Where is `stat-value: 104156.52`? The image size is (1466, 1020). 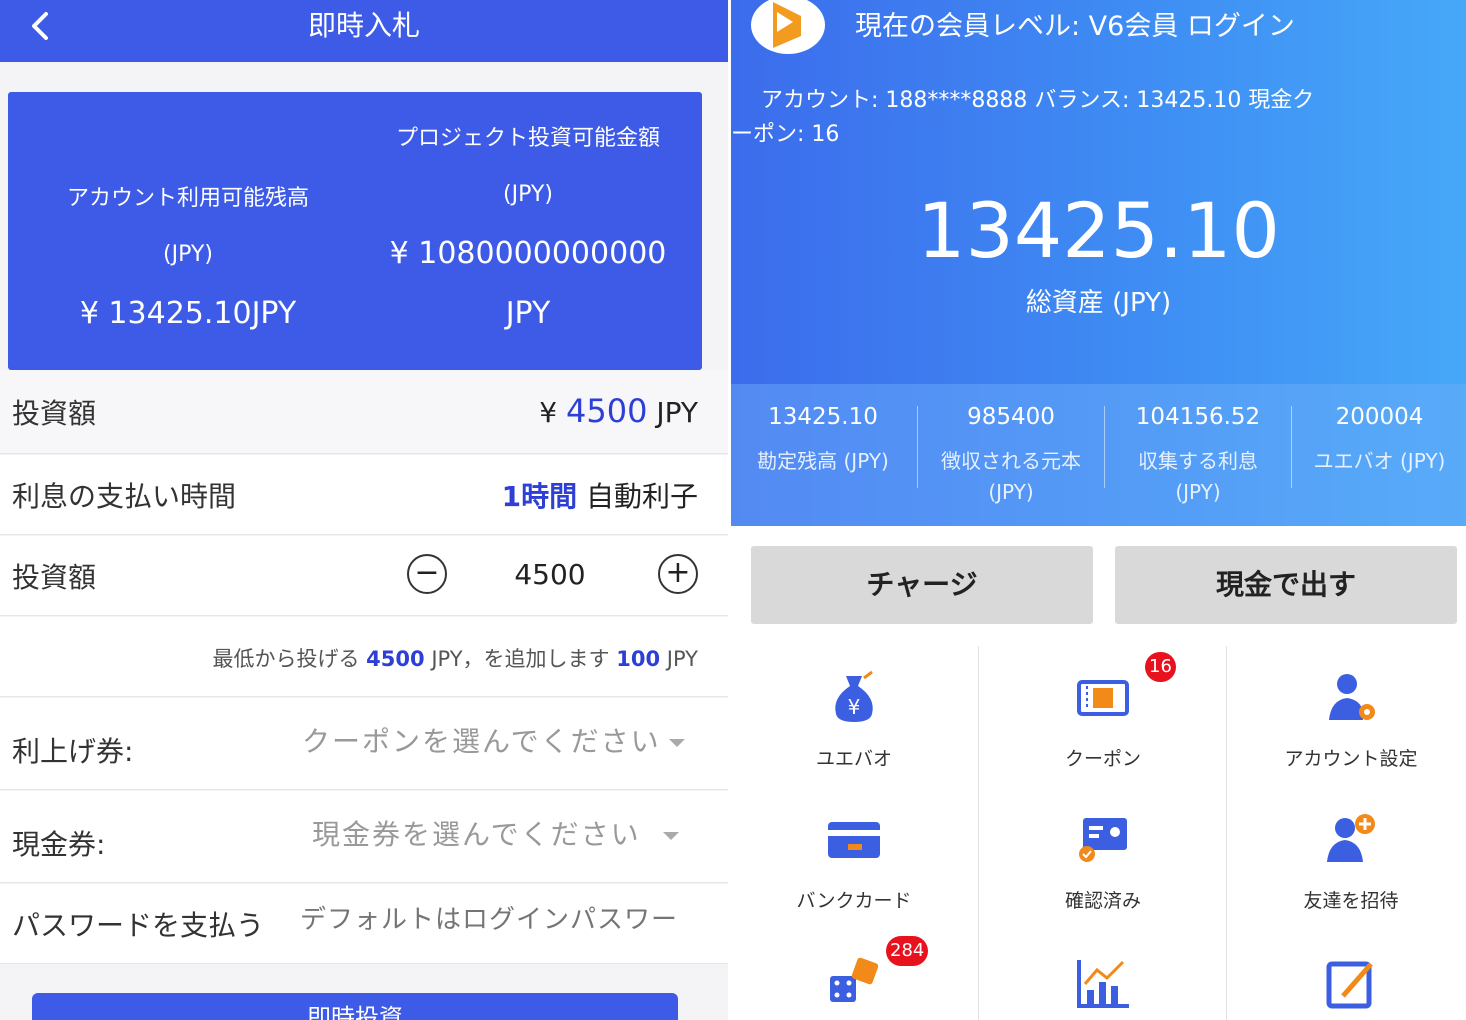 stat-value: 104156.52 is located at coordinates (1198, 417).